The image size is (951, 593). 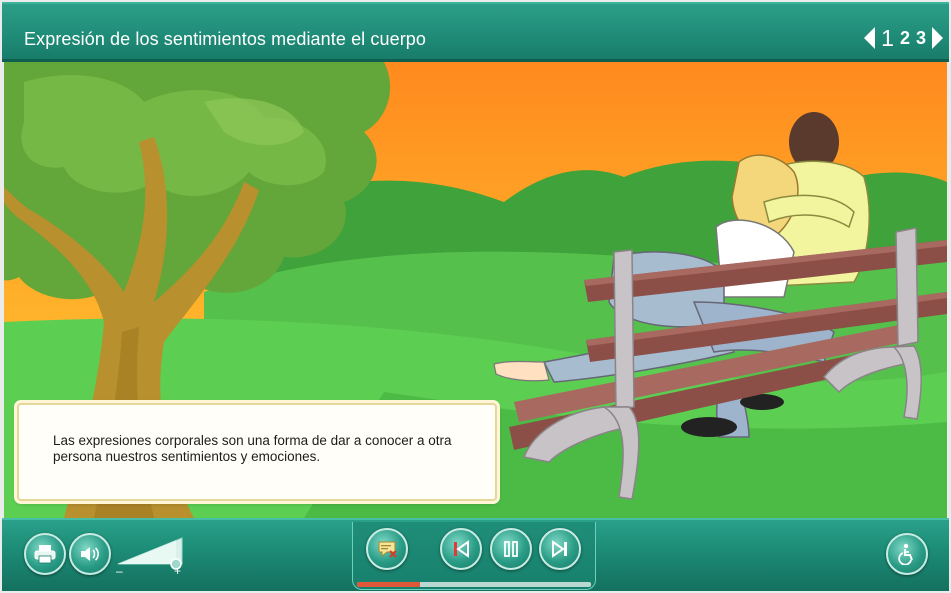 I want to click on next-page-arrow-icon, so click(x=937, y=38).